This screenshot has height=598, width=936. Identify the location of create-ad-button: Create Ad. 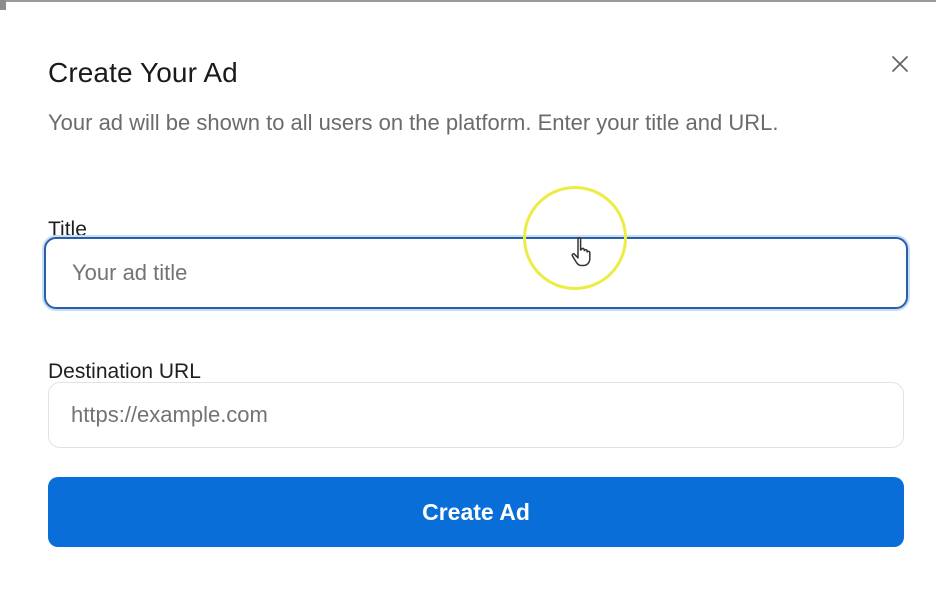
(476, 512).